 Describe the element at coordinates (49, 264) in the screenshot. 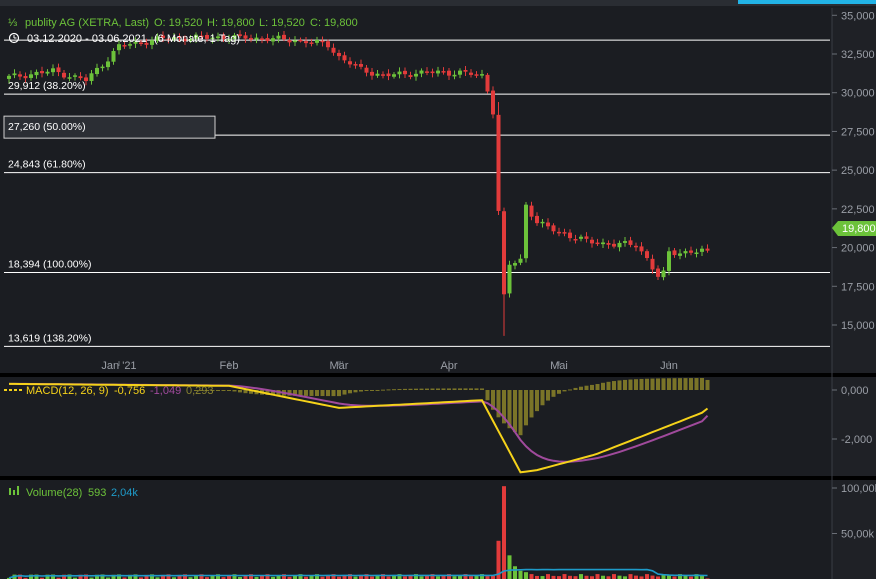

I see `fib-level-label: 18,394 (100.00%)` at that location.